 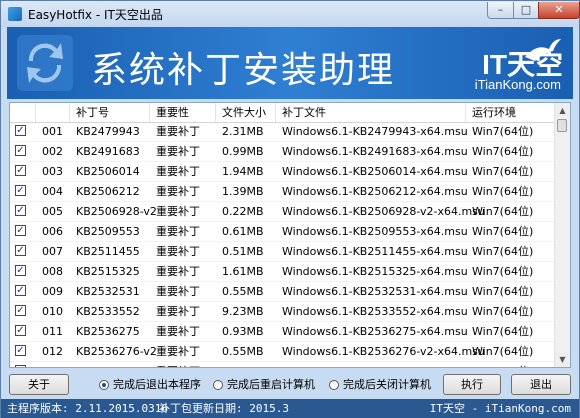 I want to click on patch-number: KB2506014, so click(x=108, y=171).